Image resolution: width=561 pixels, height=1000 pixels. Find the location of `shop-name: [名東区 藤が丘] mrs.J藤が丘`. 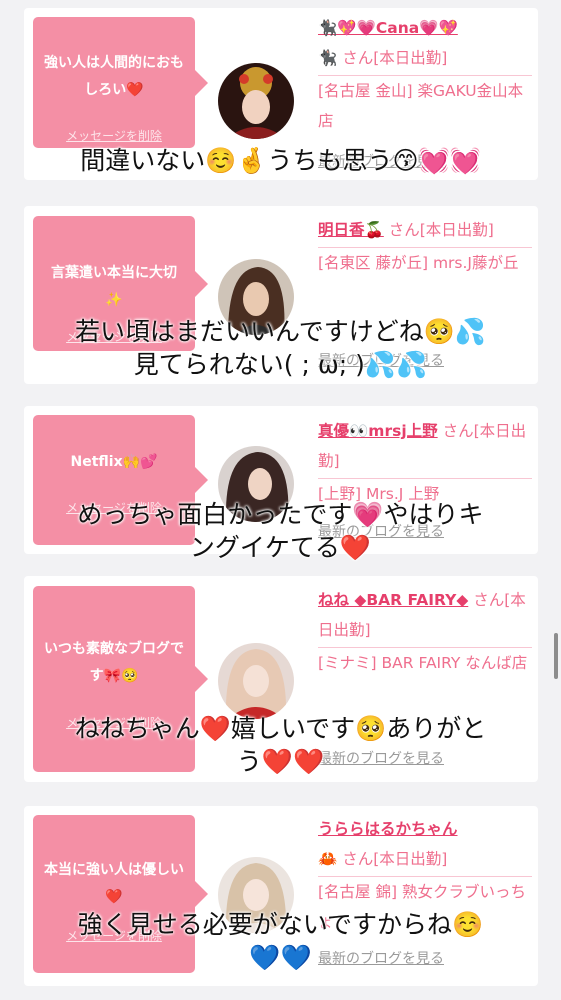

shop-name: [名東区 藤が丘] mrs.J藤が丘 is located at coordinates (418, 263).